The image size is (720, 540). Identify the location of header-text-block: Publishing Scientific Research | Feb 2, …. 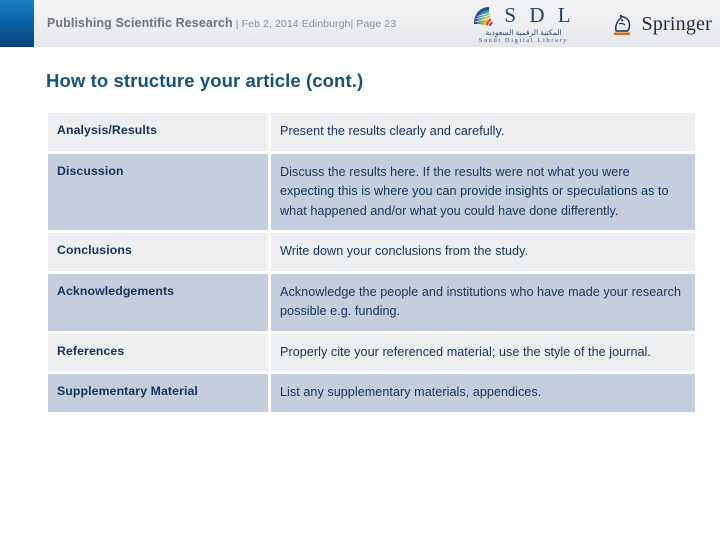
(221, 23).